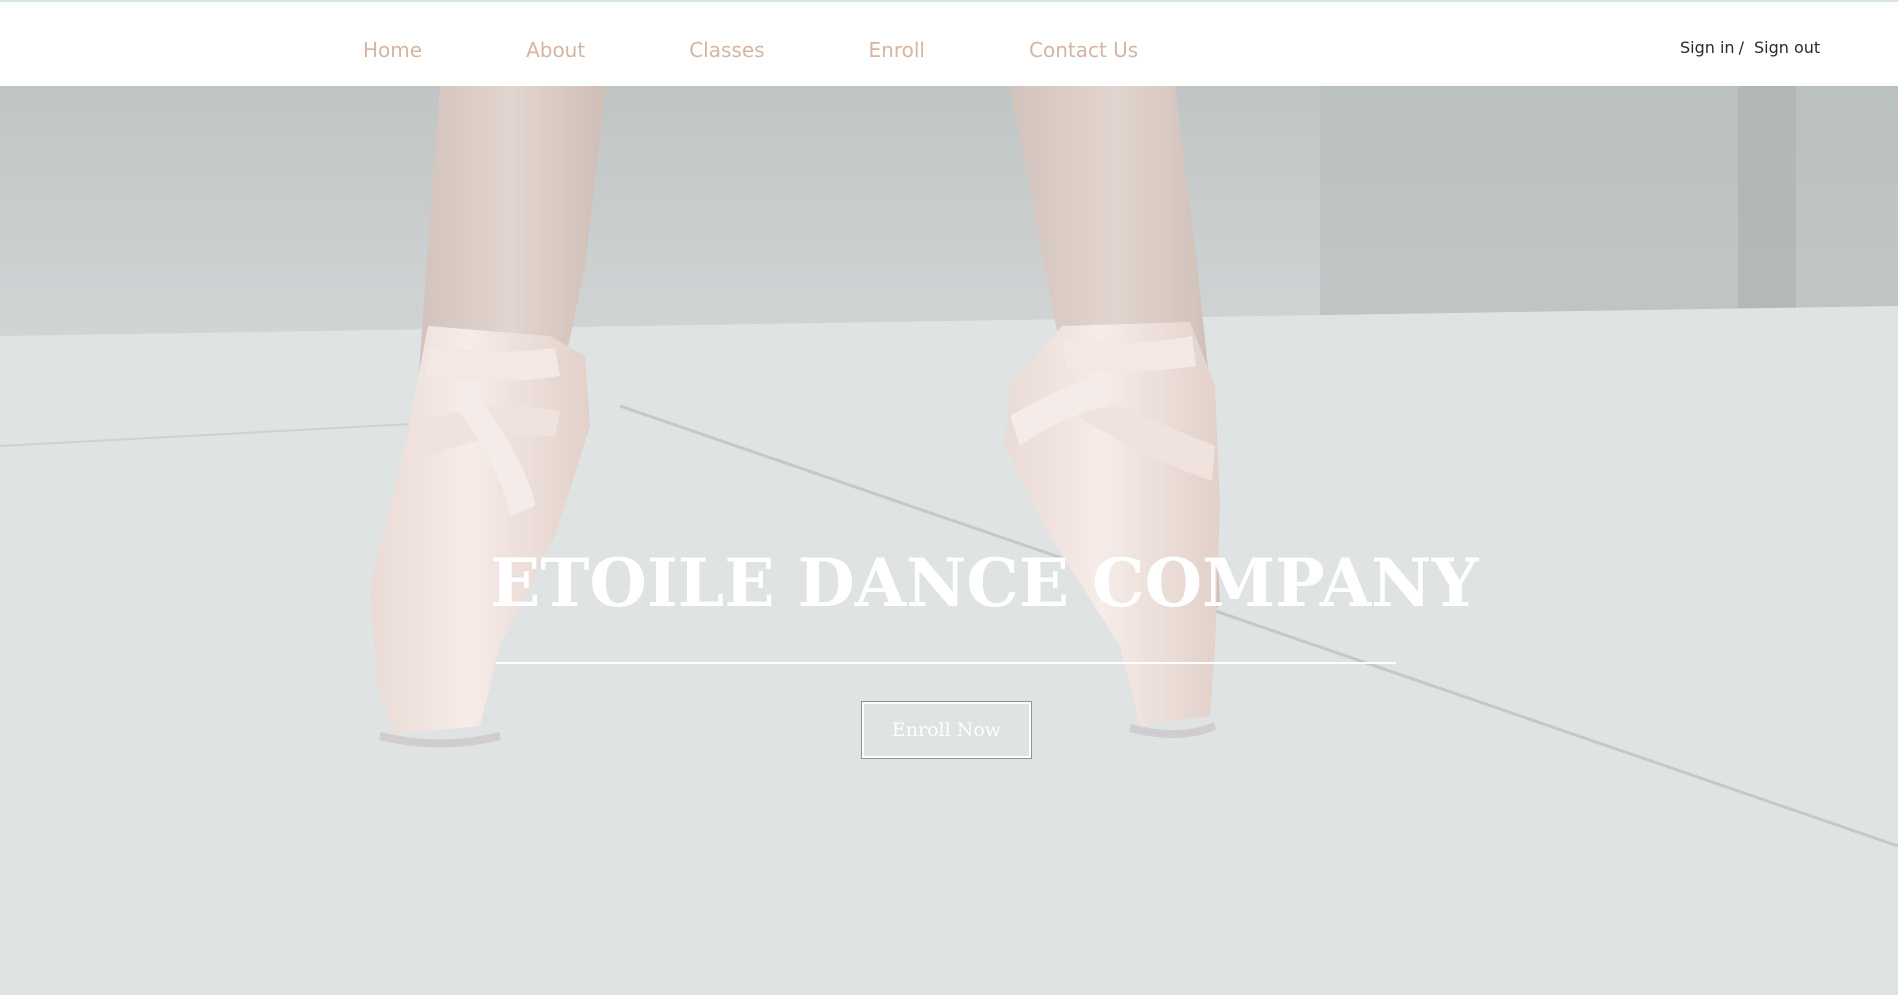 This screenshot has width=1898, height=995. I want to click on auth-links: Sign in / Sign out, so click(1750, 47).